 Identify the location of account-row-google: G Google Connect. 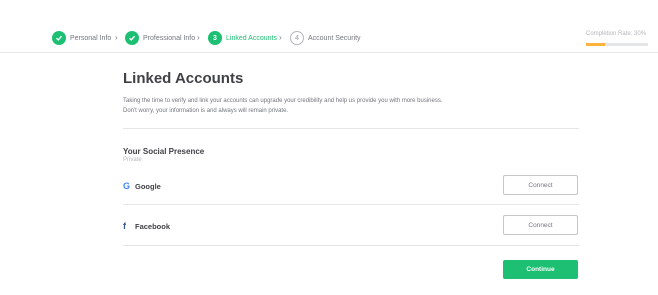
(351, 186).